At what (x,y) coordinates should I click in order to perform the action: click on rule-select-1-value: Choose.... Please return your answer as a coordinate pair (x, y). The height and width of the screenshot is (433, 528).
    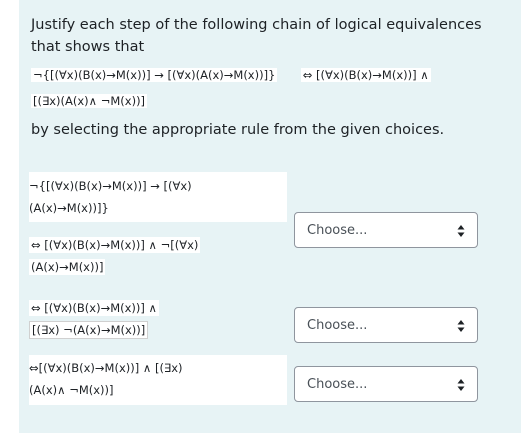
    Looking at the image, I should click on (337, 230).